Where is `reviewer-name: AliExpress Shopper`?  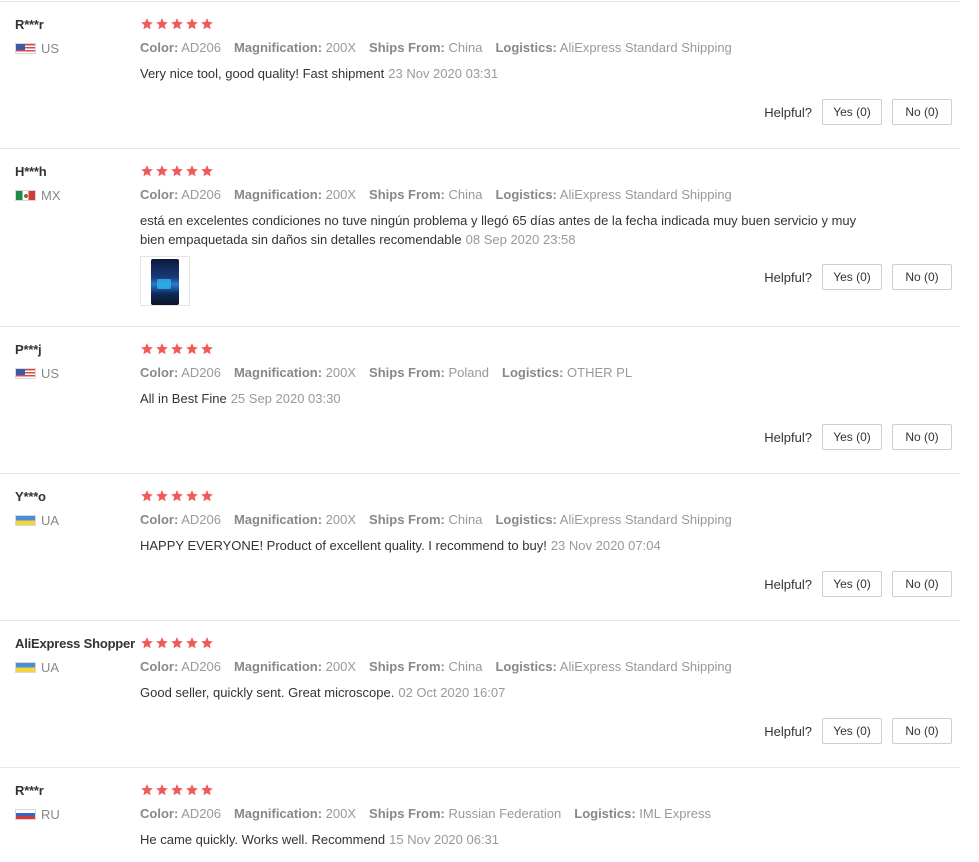 reviewer-name: AliExpress Shopper is located at coordinates (75, 643).